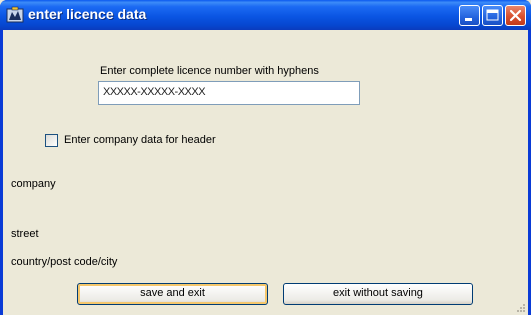 The width and height of the screenshot is (531, 315). Describe the element at coordinates (15, 14) in the screenshot. I see `app-icon` at that location.